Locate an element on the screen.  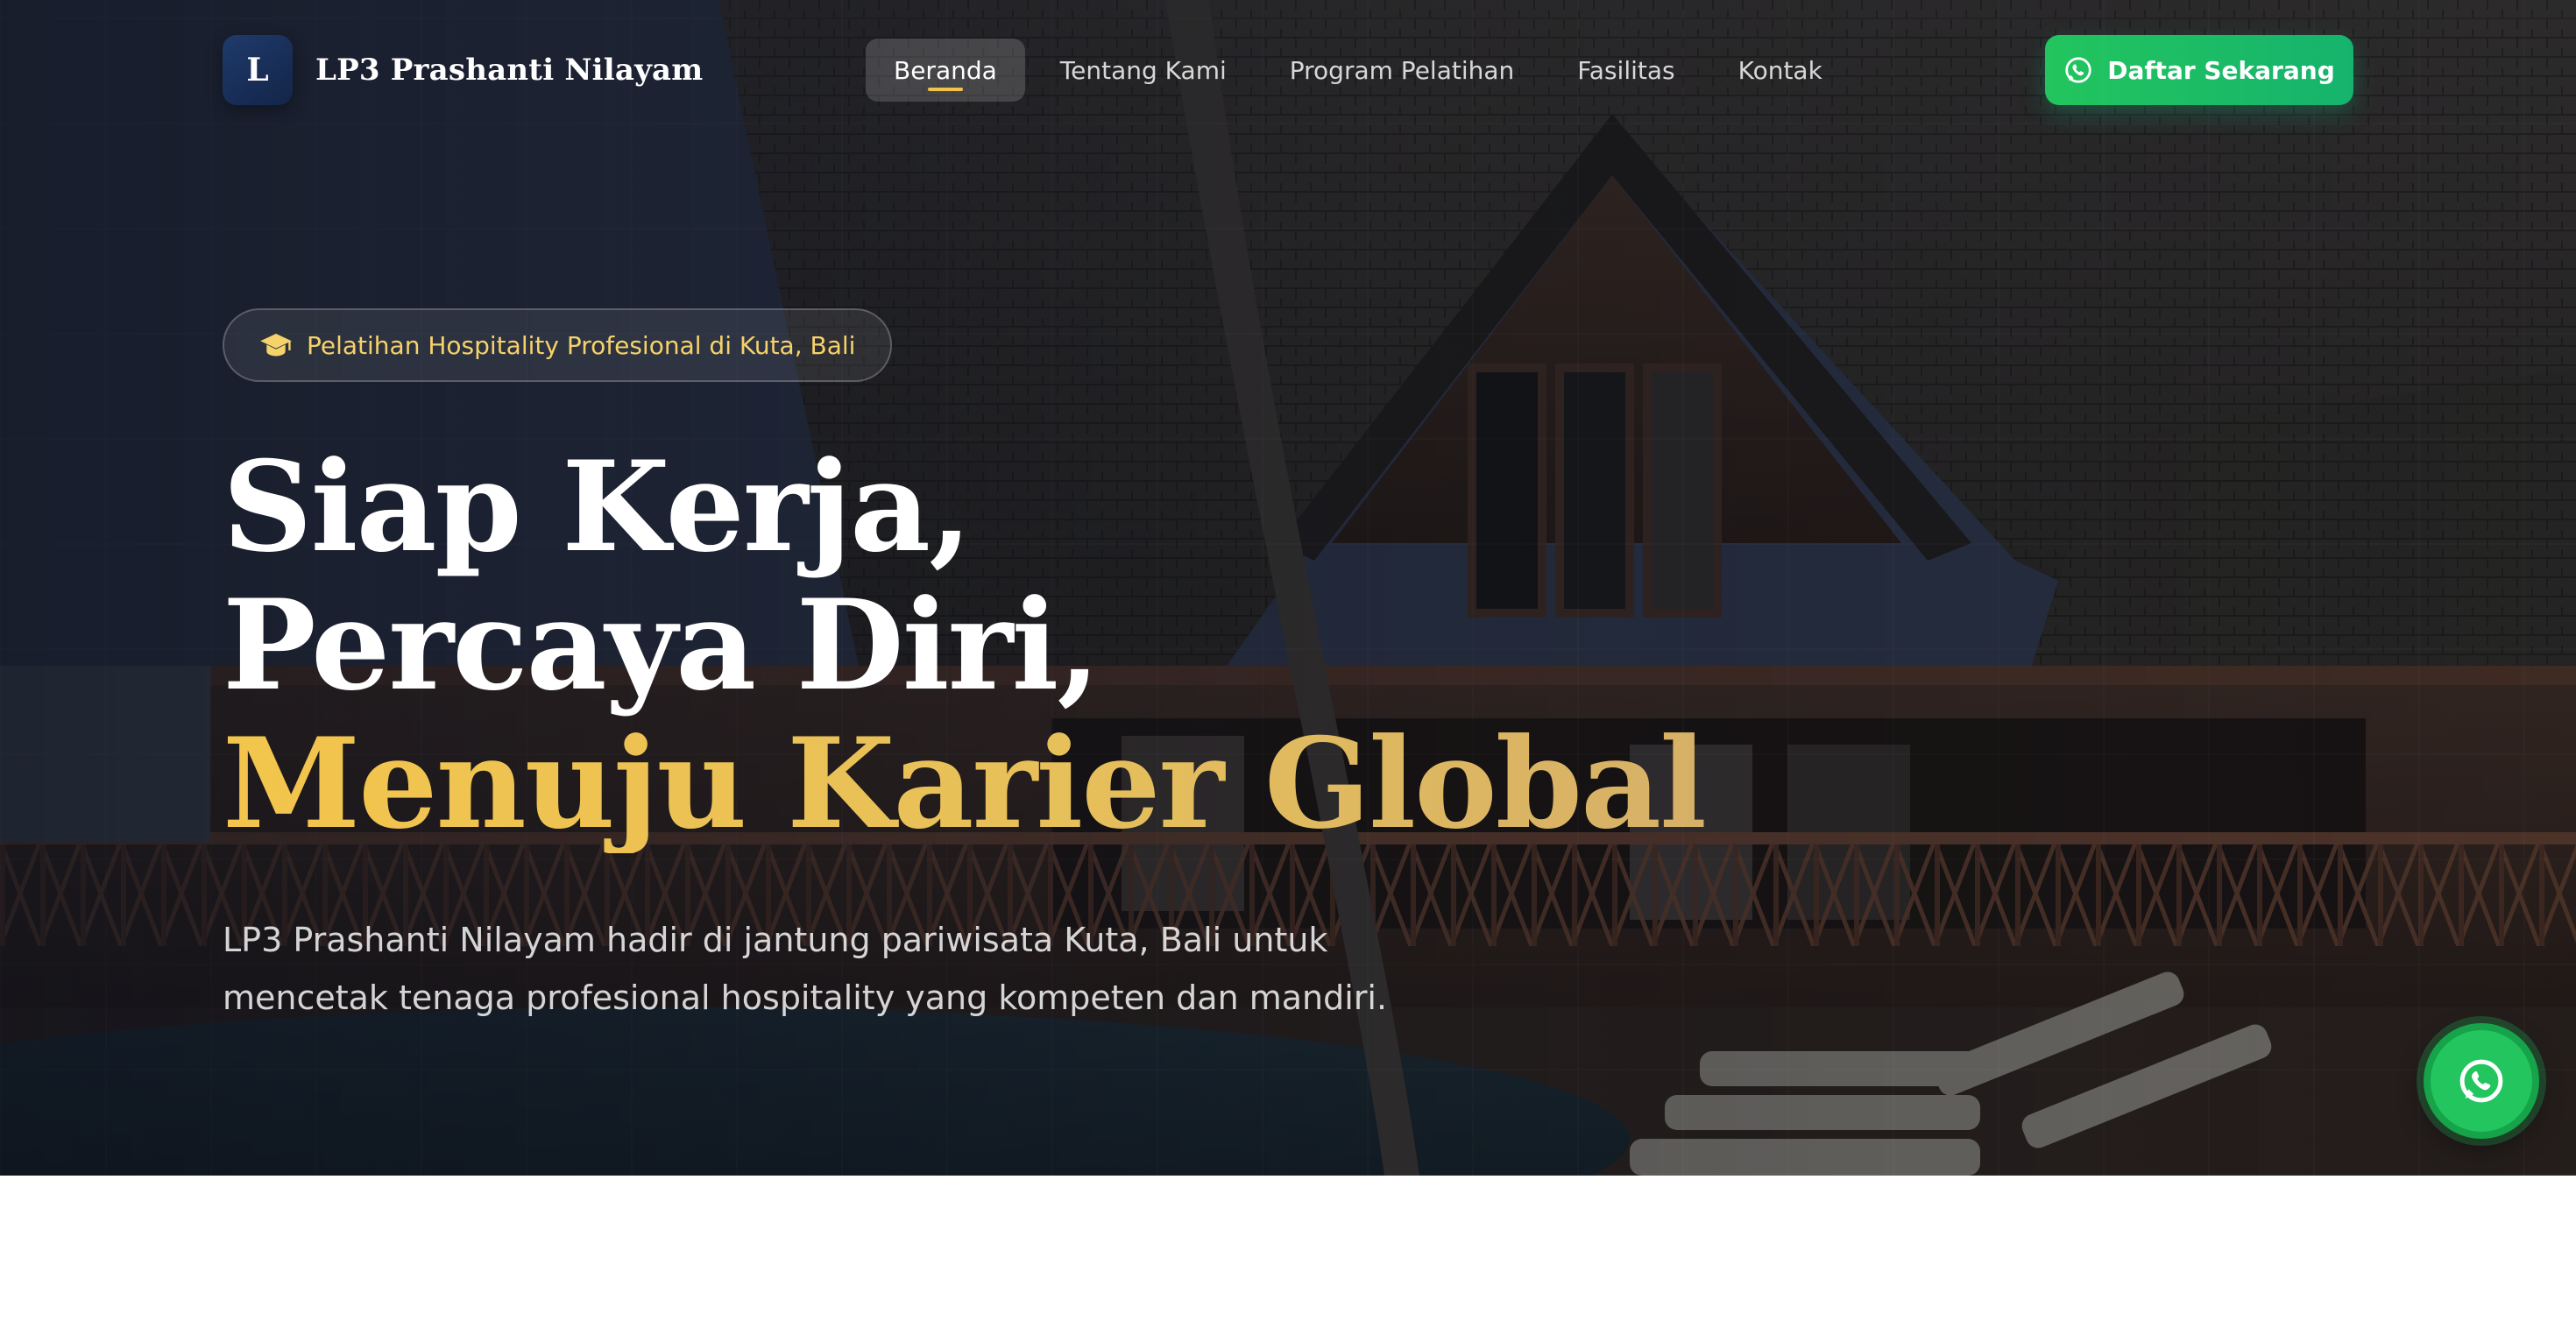
graduation-cap-icon is located at coordinates (276, 345).